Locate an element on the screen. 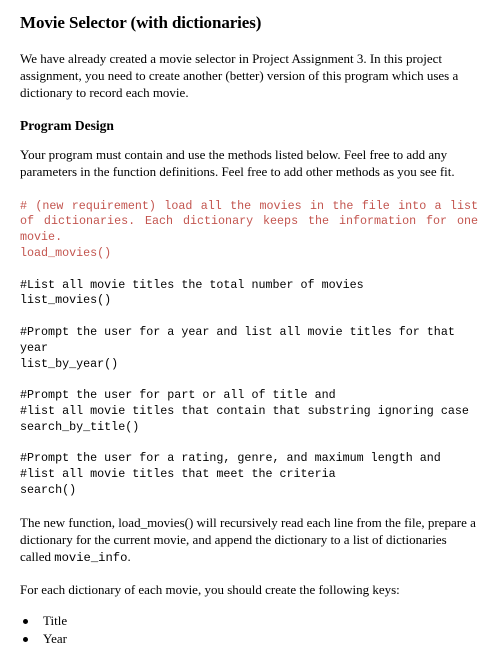 This screenshot has width=502, height=668. code-block-list-movies-call: list_movies() is located at coordinates (66, 300).